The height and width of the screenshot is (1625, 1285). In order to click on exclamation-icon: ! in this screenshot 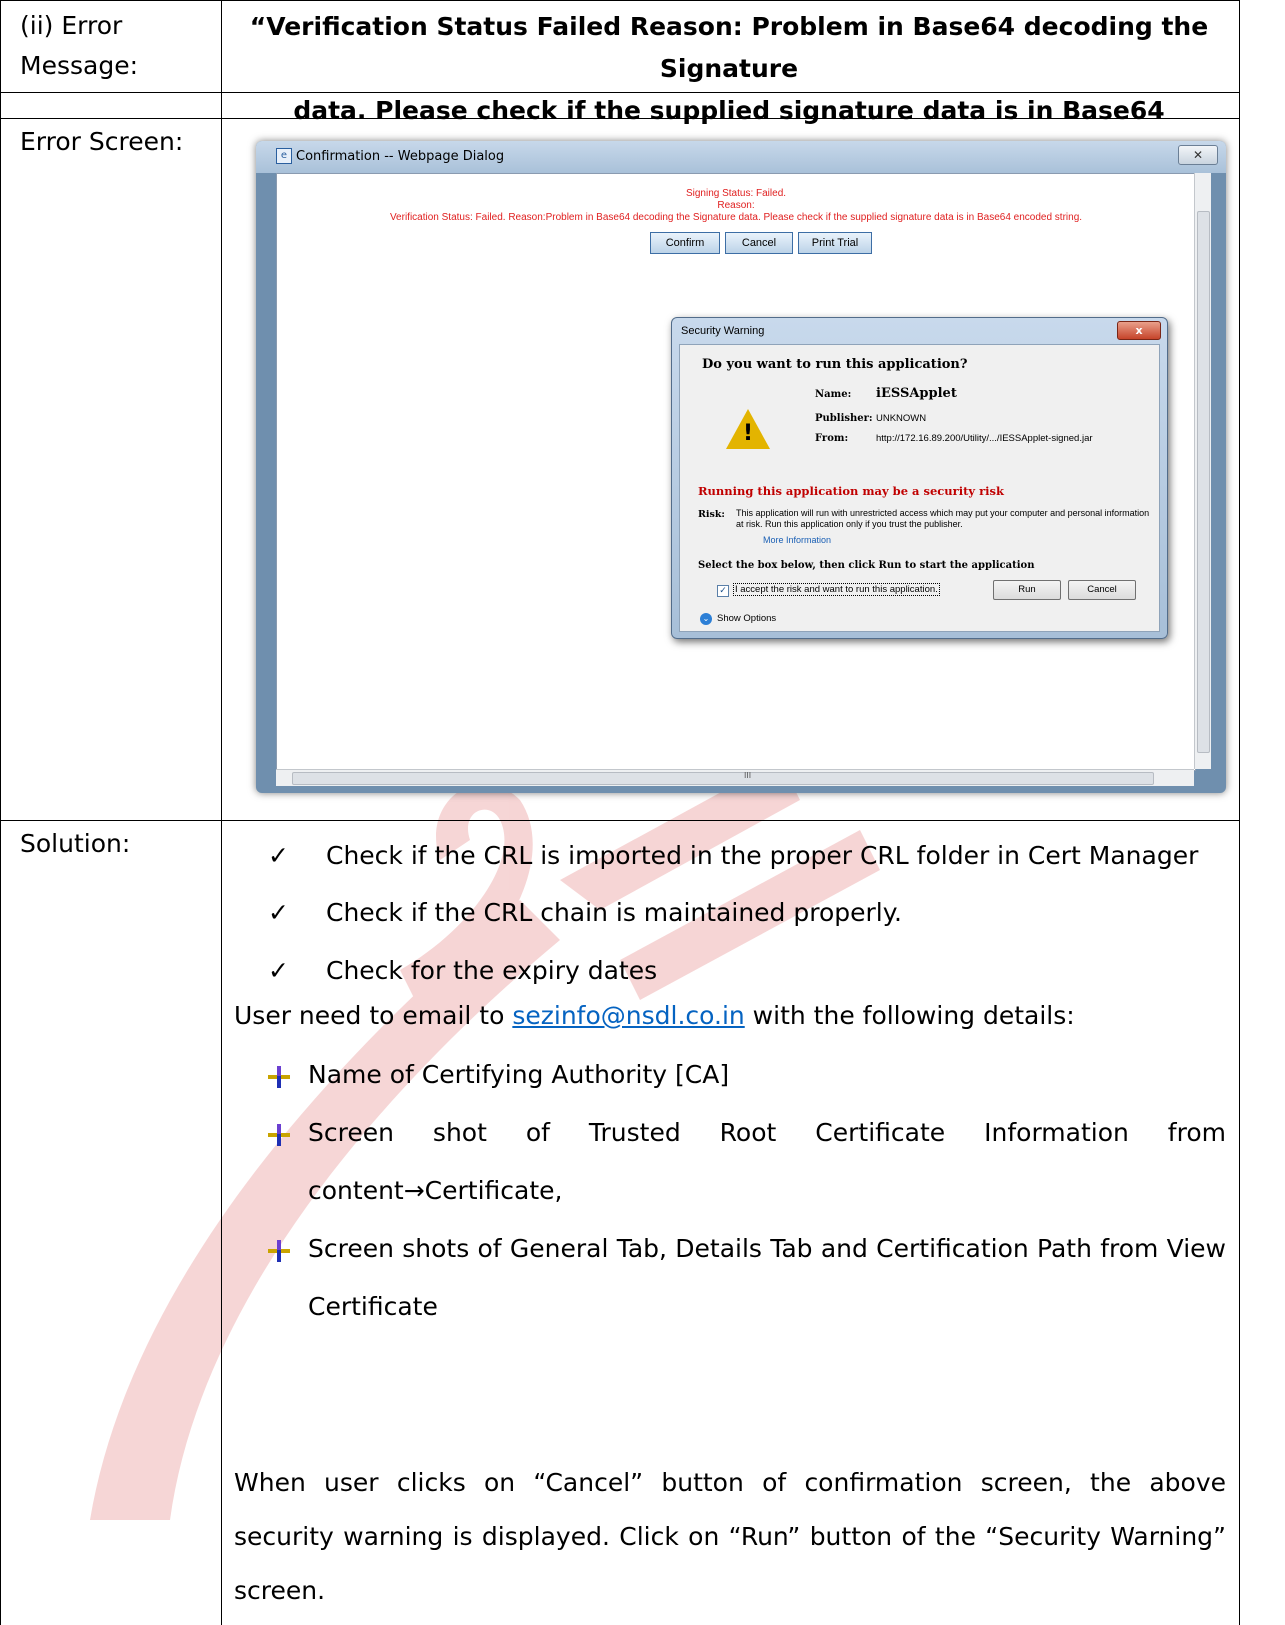, I will do `click(748, 433)`.